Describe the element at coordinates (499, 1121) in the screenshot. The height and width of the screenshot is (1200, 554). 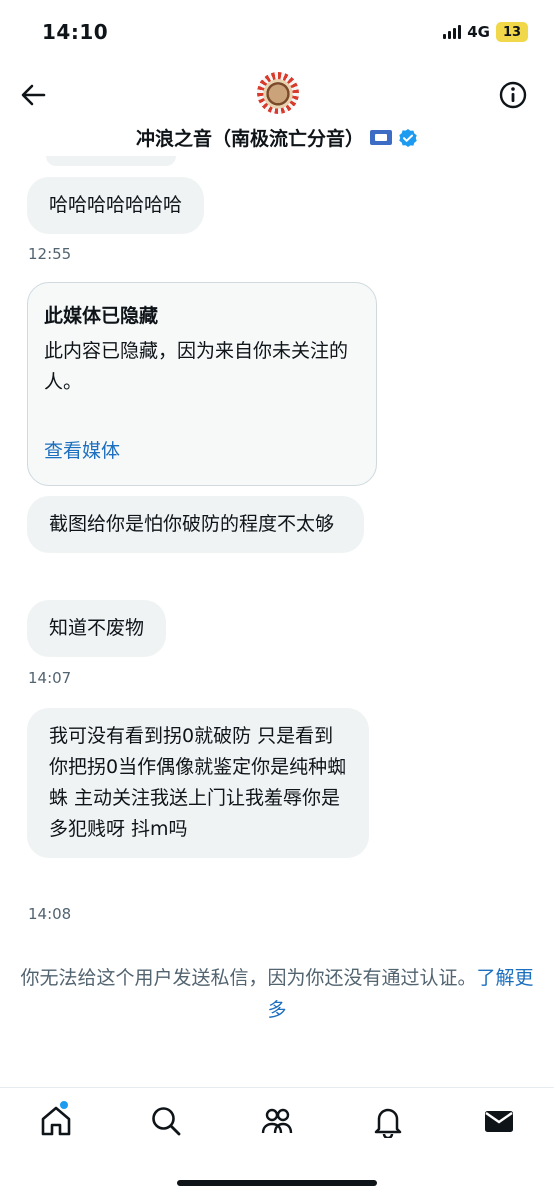
I see `messages-icon` at that location.